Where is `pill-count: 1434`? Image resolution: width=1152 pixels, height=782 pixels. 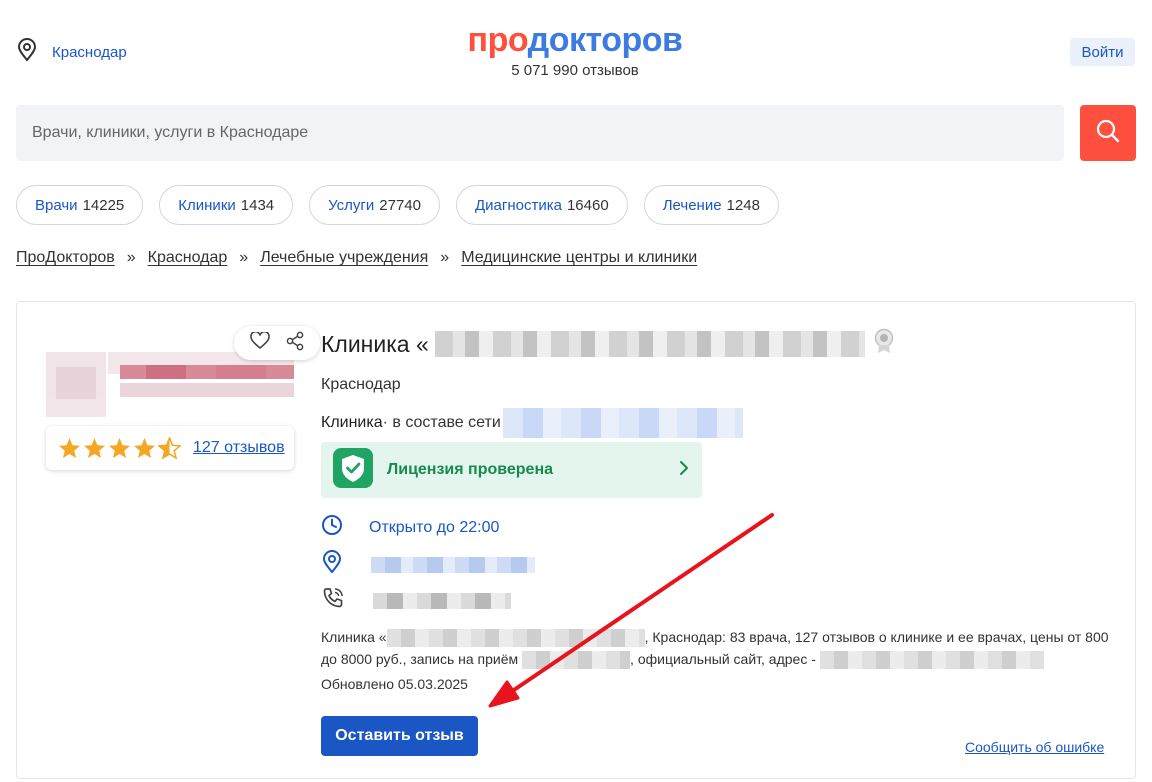 pill-count: 1434 is located at coordinates (257, 205).